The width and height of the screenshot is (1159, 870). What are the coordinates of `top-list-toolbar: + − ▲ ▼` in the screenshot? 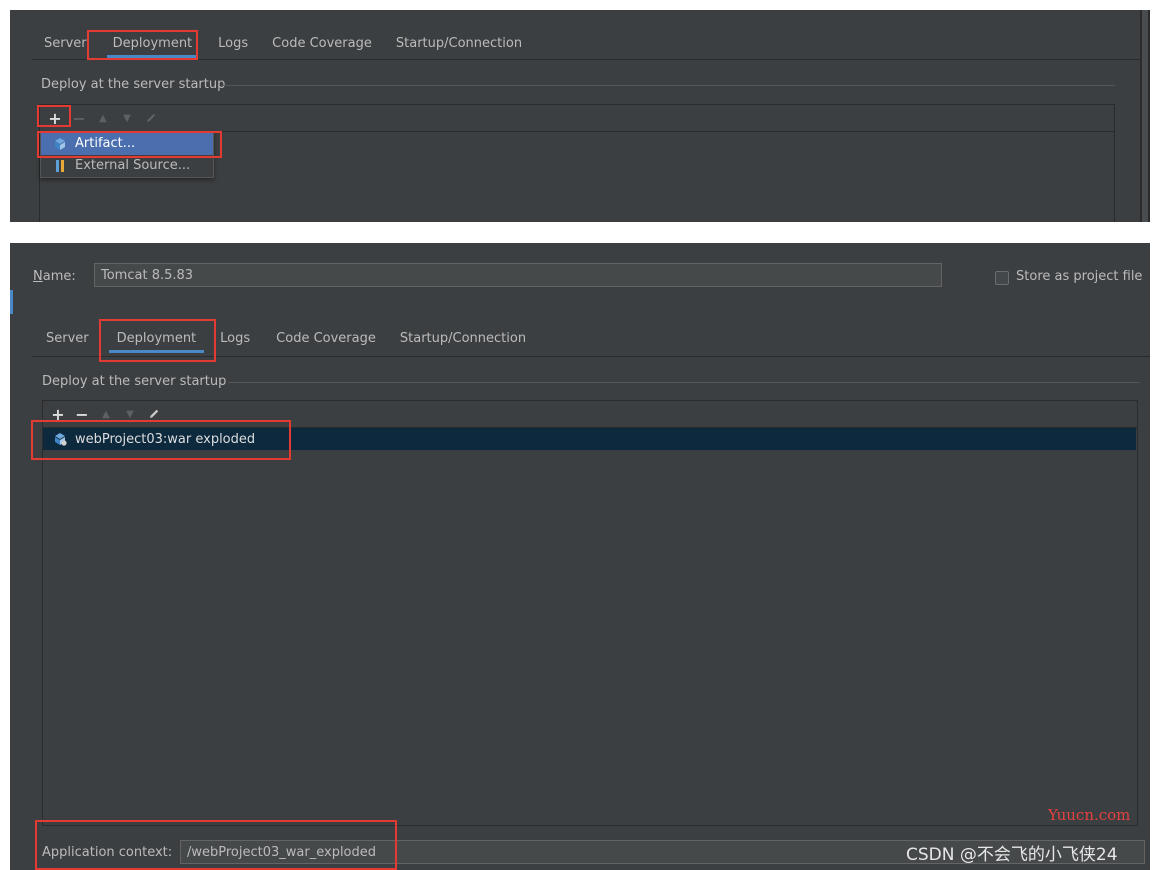 It's located at (577, 118).